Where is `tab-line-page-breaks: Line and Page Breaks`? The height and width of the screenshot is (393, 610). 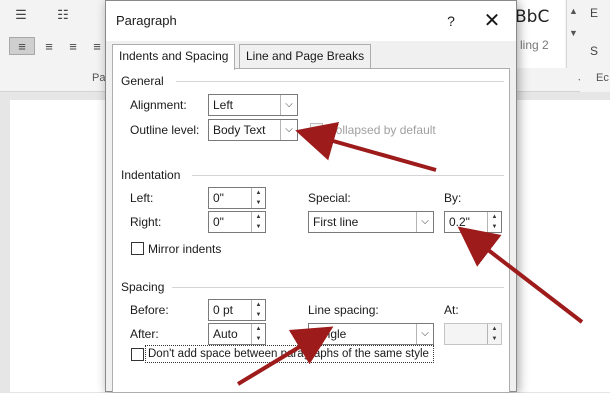
tab-line-page-breaks: Line and Page Breaks is located at coordinates (305, 56).